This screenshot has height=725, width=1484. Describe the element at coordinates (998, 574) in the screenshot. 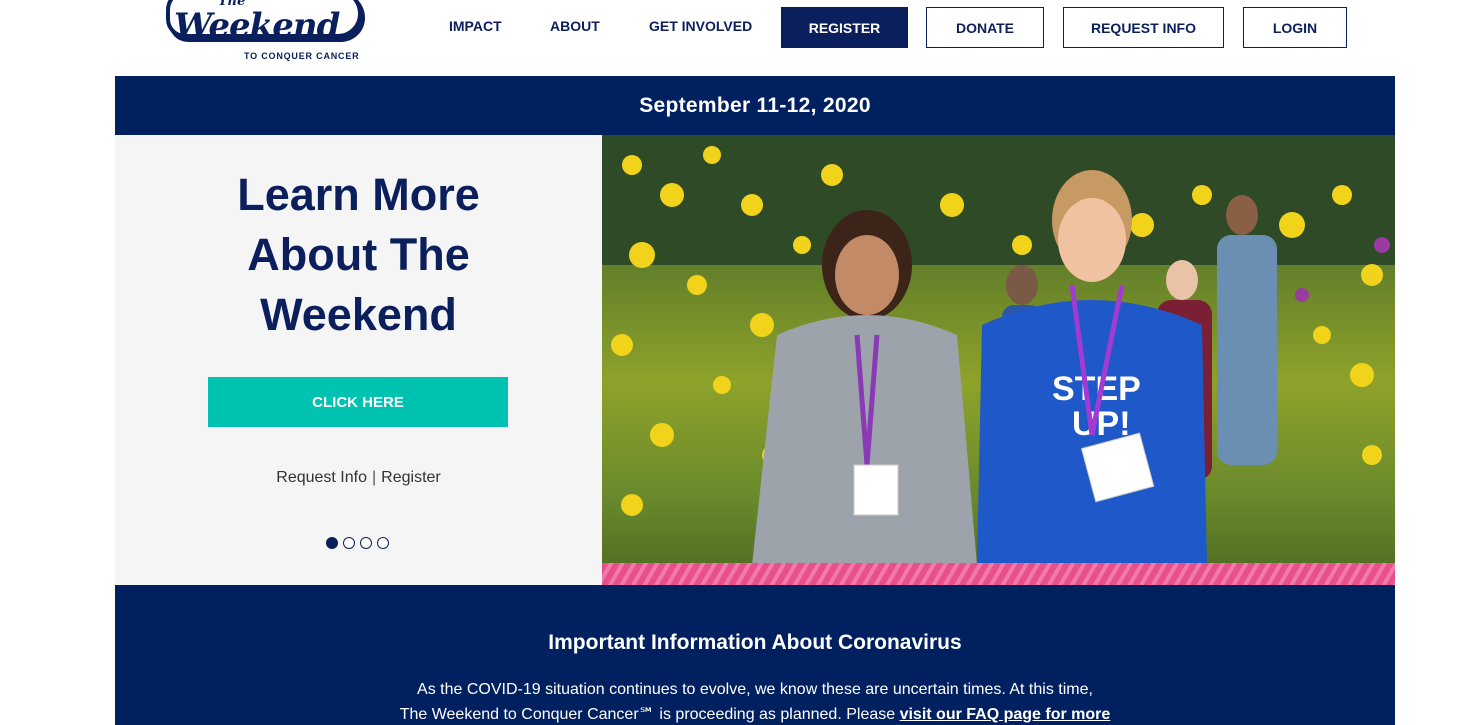

I see `pink-pattern-band` at that location.